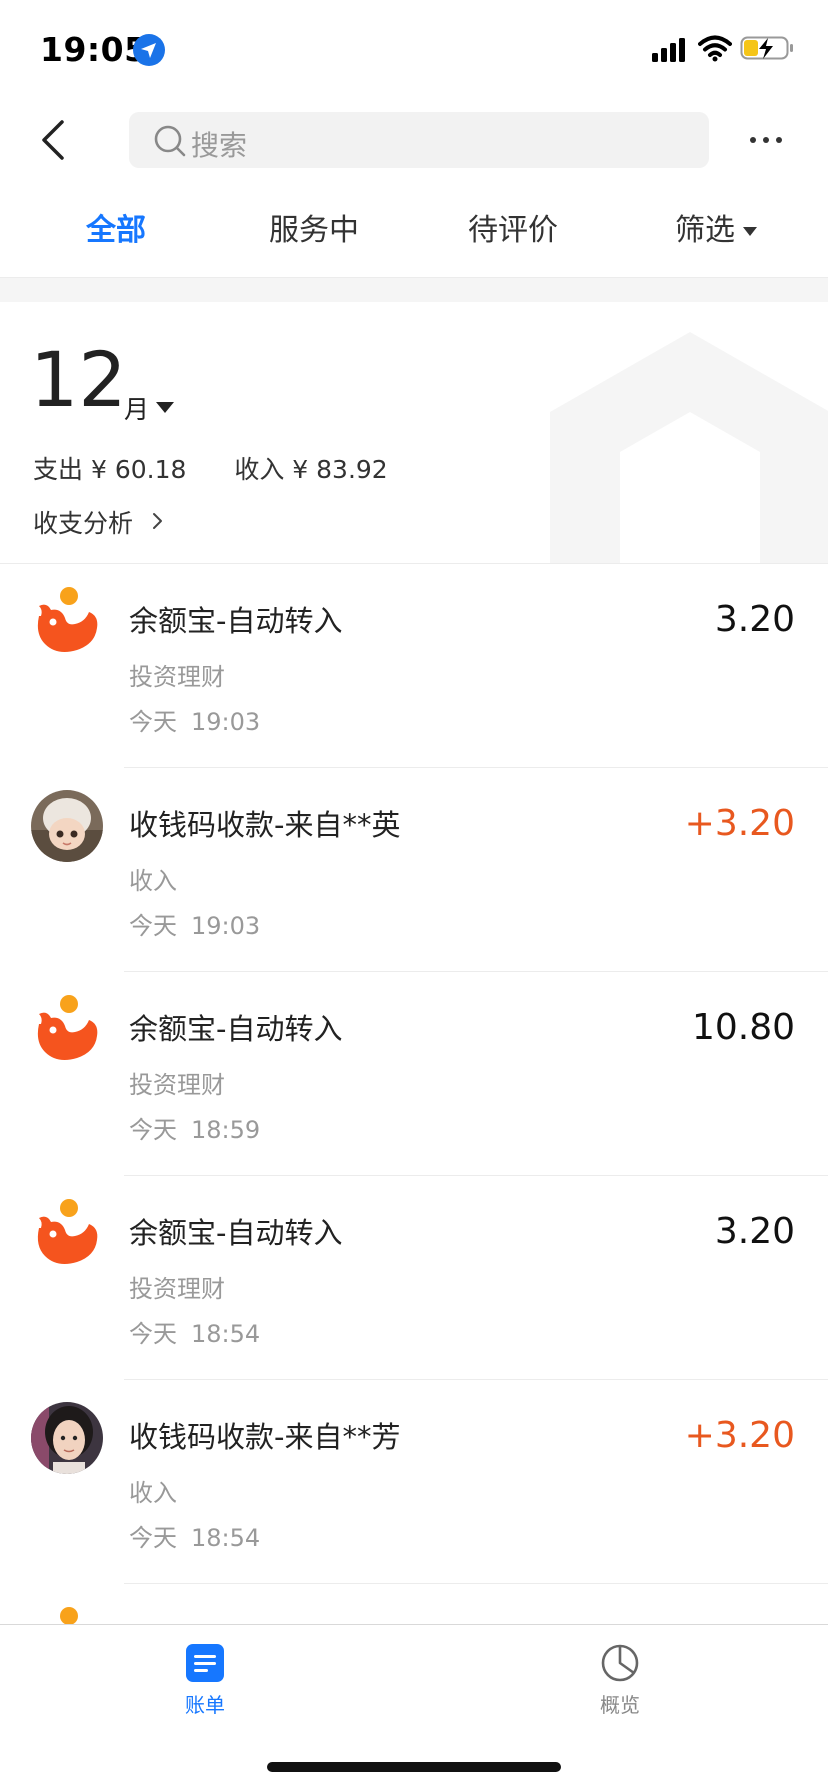  Describe the element at coordinates (210, 468) in the screenshot. I see `month-totals: 支出 ¥ 60.18 收入 ¥ 83.92` at that location.